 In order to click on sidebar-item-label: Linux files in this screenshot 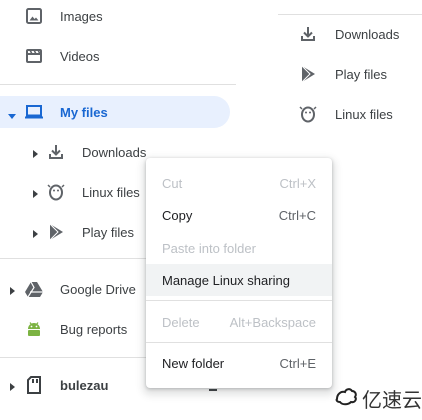, I will do `click(111, 192)`.